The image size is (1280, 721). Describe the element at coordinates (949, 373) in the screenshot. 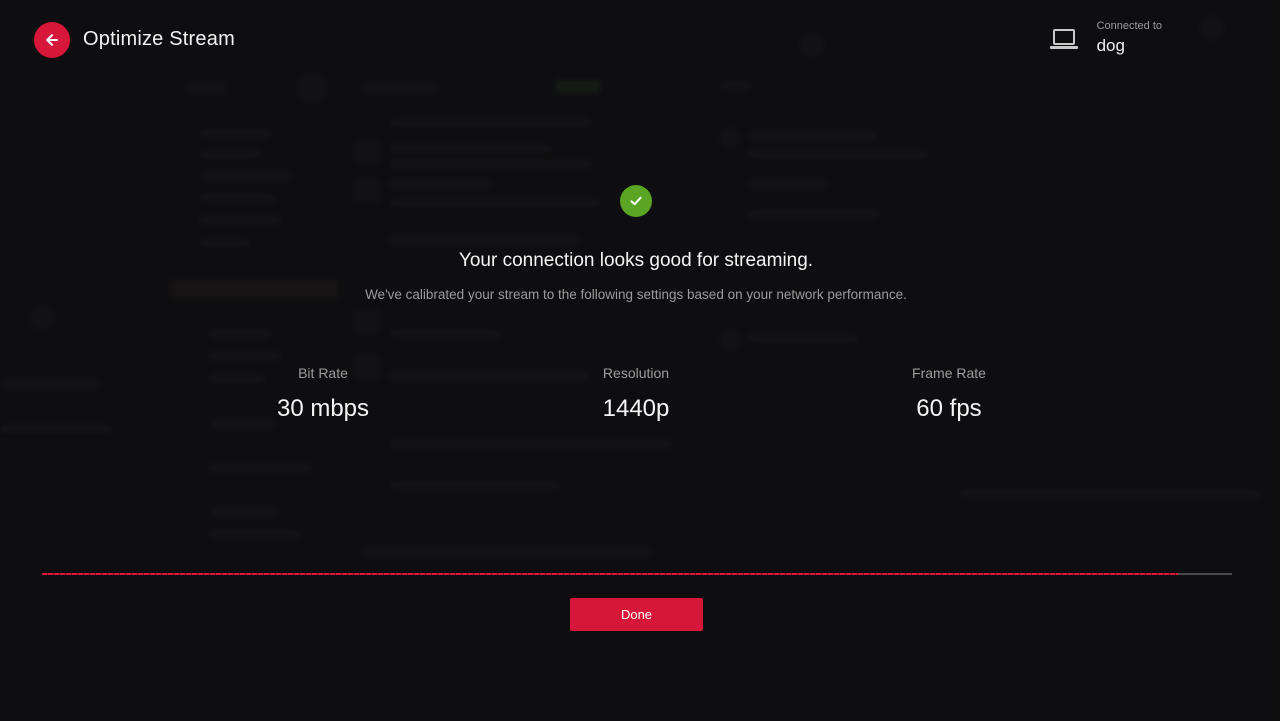

I see `stat-label: Frame Rate` at that location.